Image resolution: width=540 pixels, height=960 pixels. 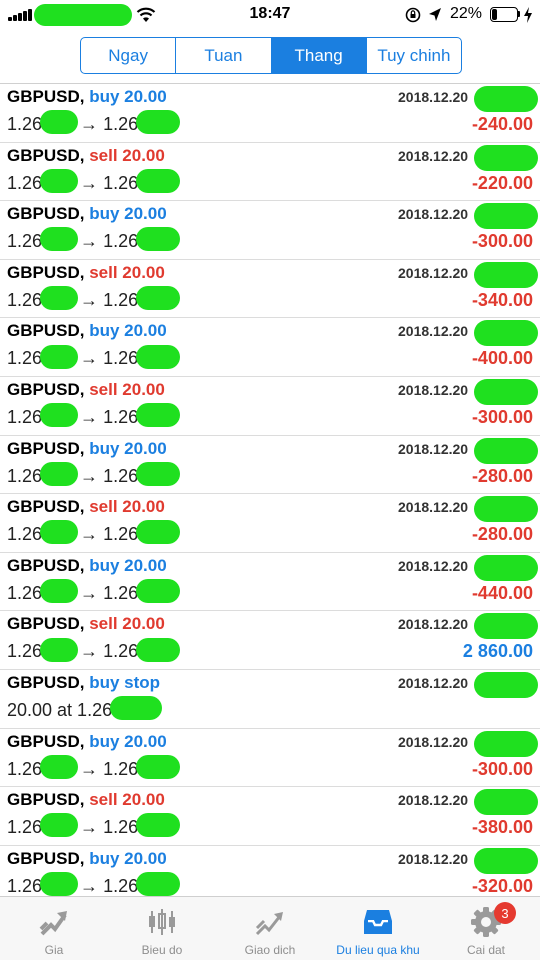 What do you see at coordinates (86, 156) in the screenshot?
I see `trade-title: GBPUSD, sell 20.00` at bounding box center [86, 156].